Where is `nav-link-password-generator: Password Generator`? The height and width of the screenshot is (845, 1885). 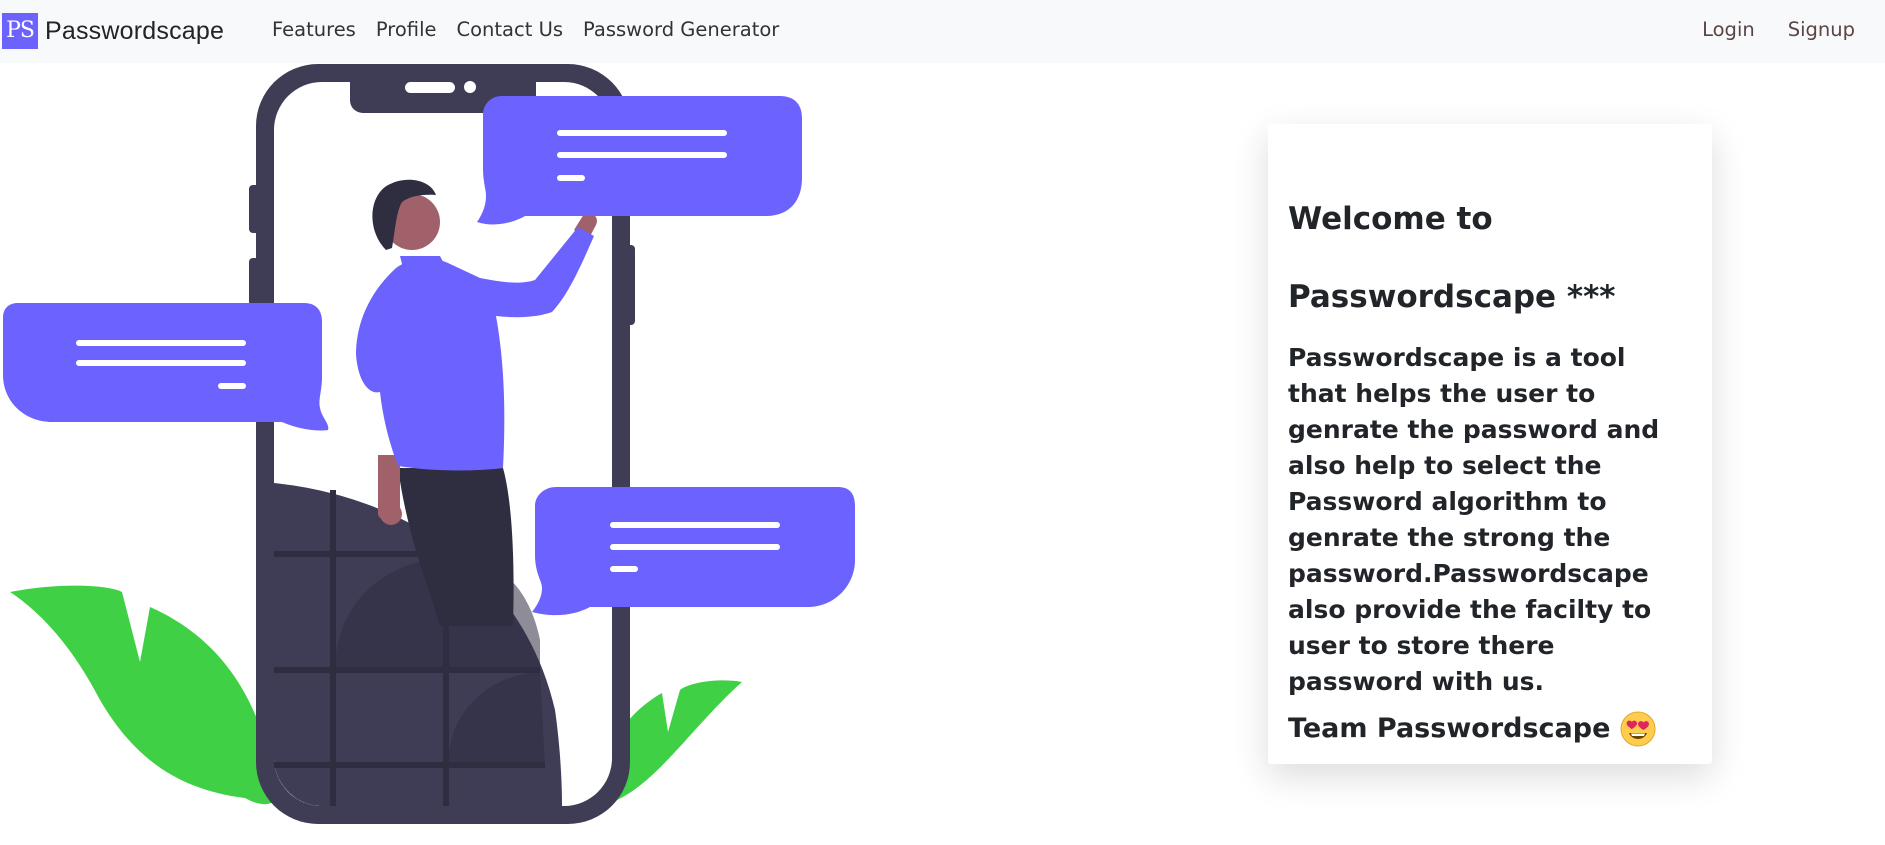
nav-link-password-generator: Password Generator is located at coordinates (681, 29).